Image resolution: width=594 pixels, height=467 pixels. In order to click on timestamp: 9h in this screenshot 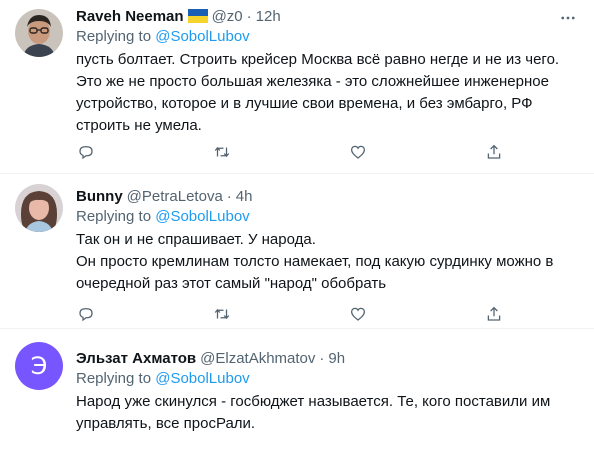, I will do `click(336, 358)`.